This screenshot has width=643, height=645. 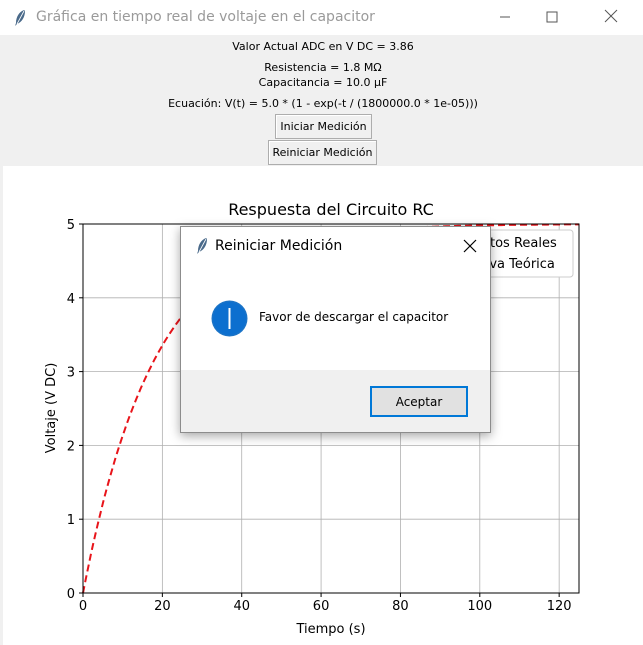 What do you see at coordinates (323, 82) in the screenshot?
I see `capacitance-label: Capacitancia = 10.0 µF` at bounding box center [323, 82].